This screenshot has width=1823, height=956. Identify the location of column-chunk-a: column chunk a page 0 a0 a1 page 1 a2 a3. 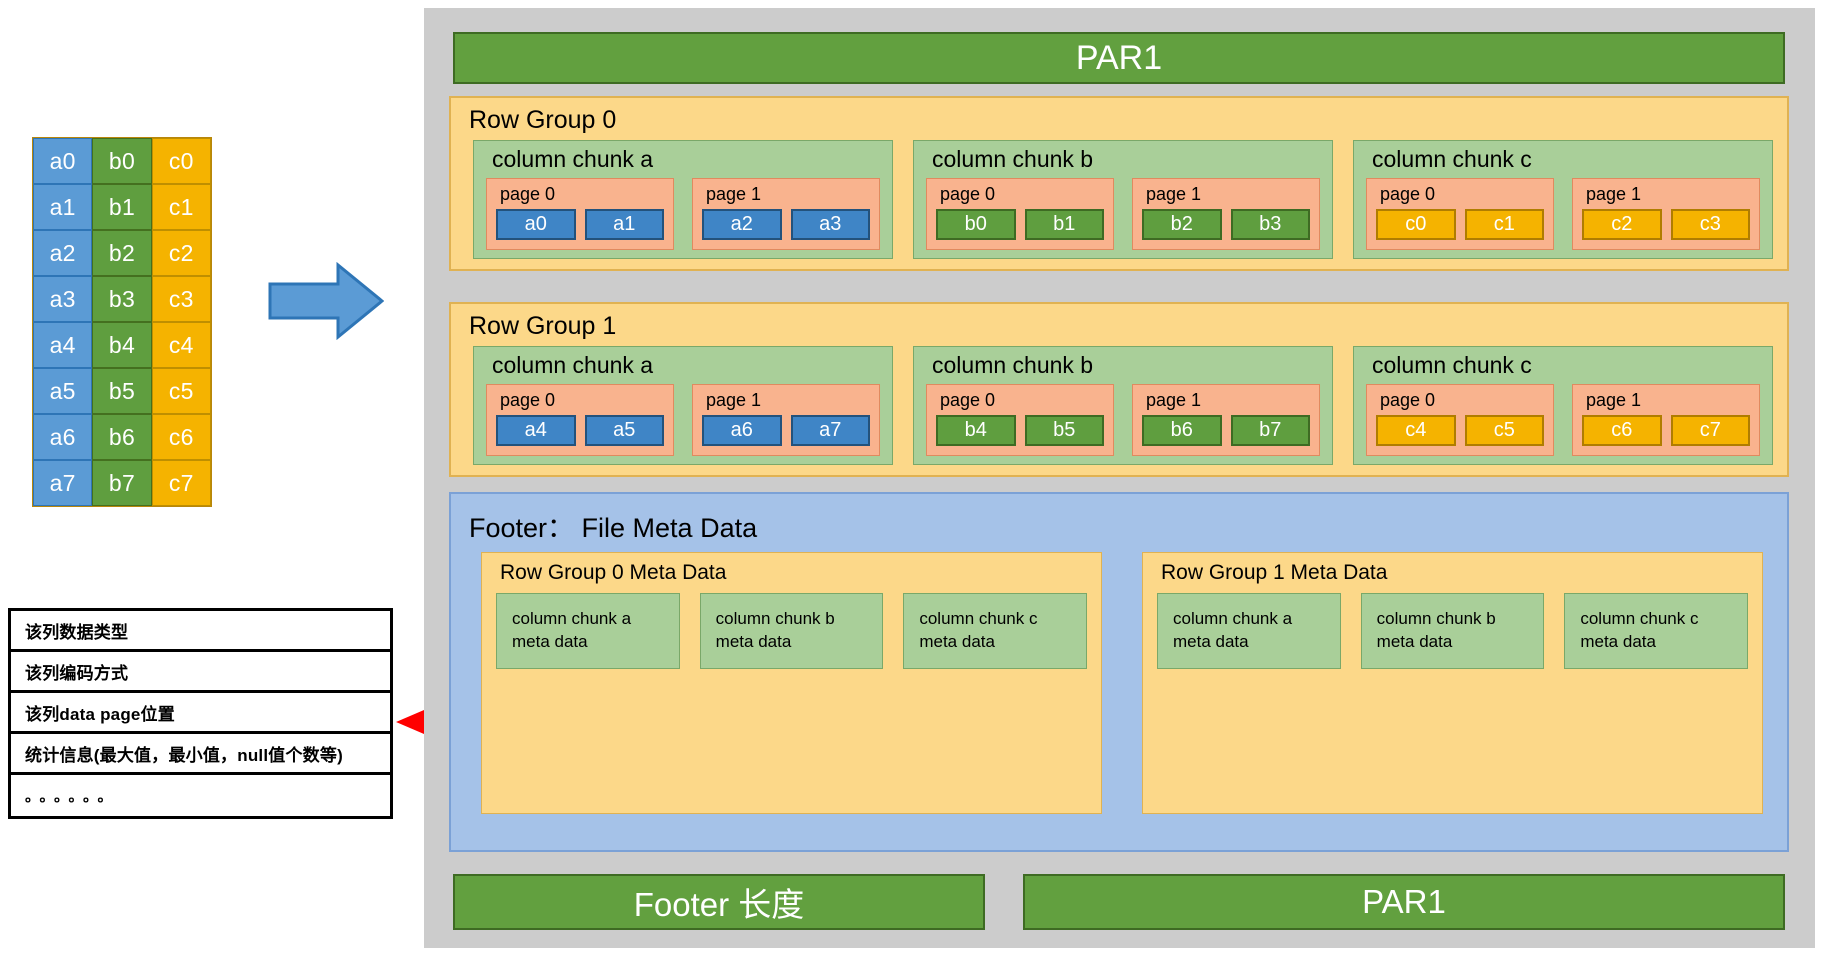
(683, 199).